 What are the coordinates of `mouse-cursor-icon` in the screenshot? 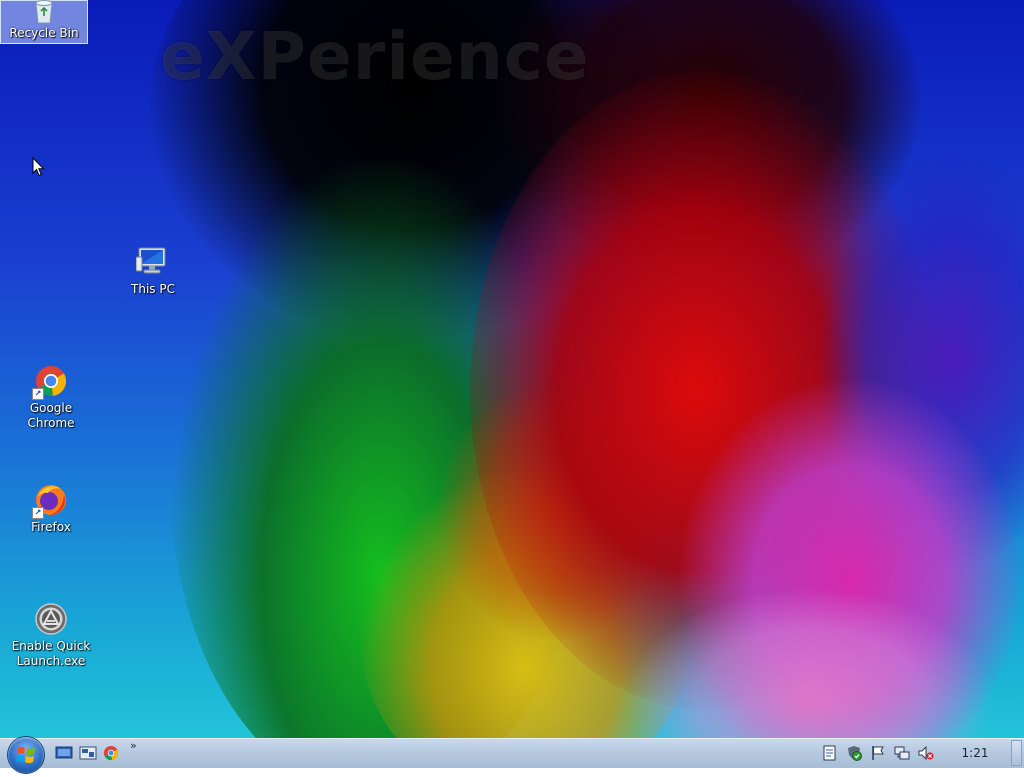 It's located at (39, 166).